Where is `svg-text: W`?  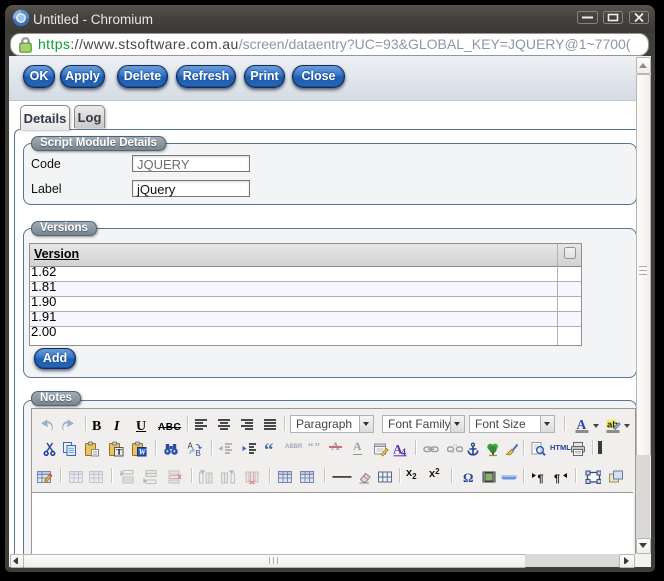 svg-text: W is located at coordinates (143, 451).